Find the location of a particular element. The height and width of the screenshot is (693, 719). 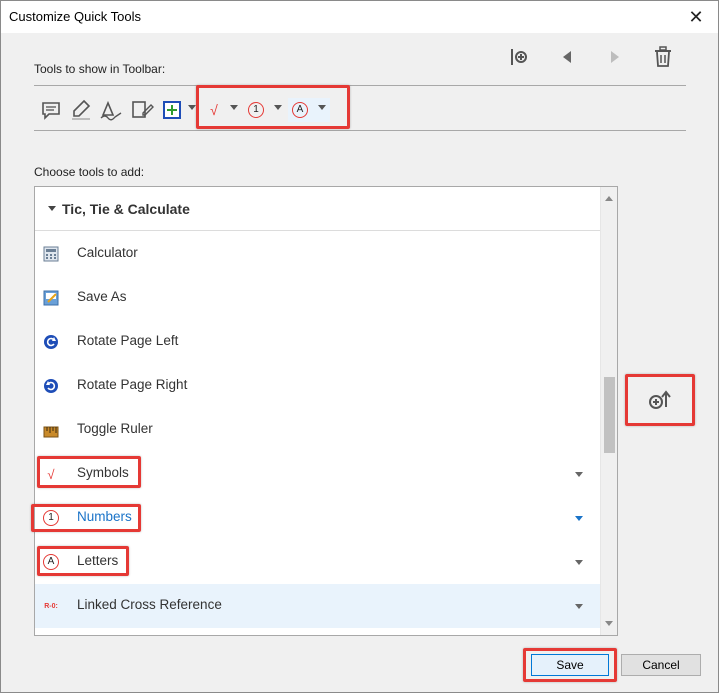

list-item-toggle-ruler: Toggle Ruler is located at coordinates (318, 430).